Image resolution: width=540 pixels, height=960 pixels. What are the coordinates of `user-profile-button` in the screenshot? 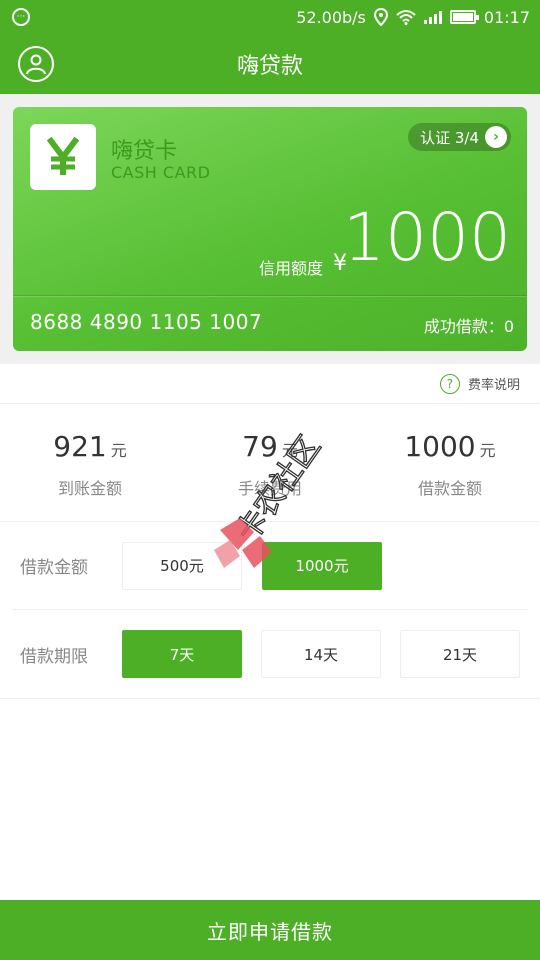 It's located at (36, 64).